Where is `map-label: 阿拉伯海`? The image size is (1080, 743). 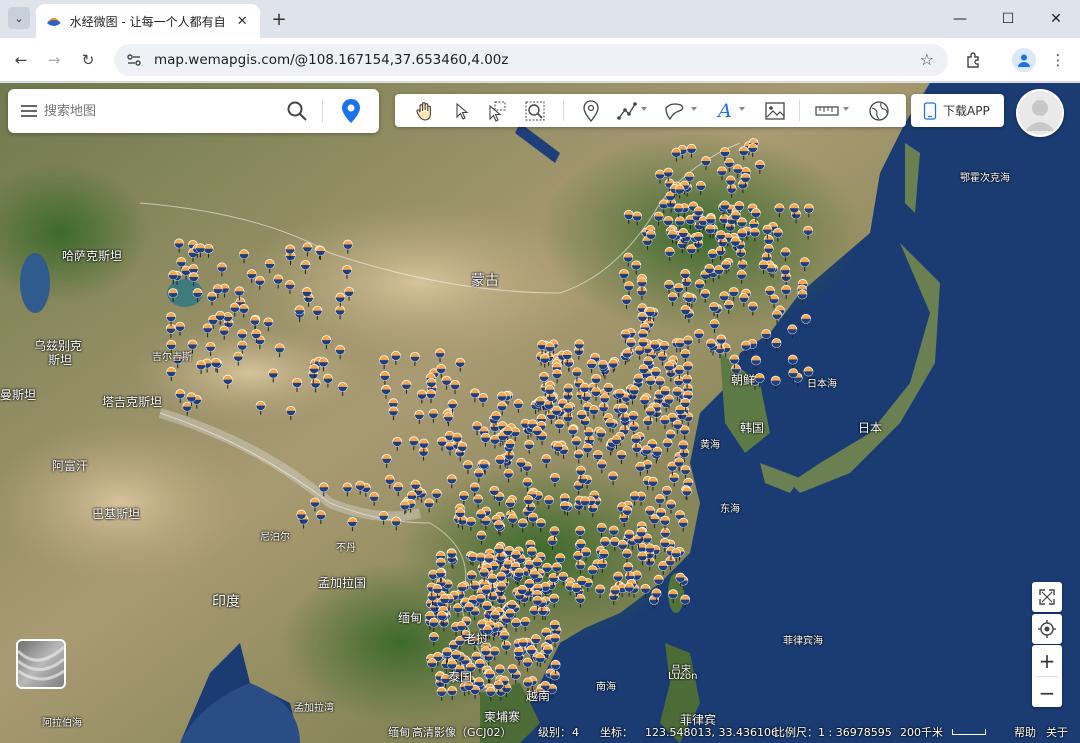
map-label: 阿拉伯海 is located at coordinates (62, 723).